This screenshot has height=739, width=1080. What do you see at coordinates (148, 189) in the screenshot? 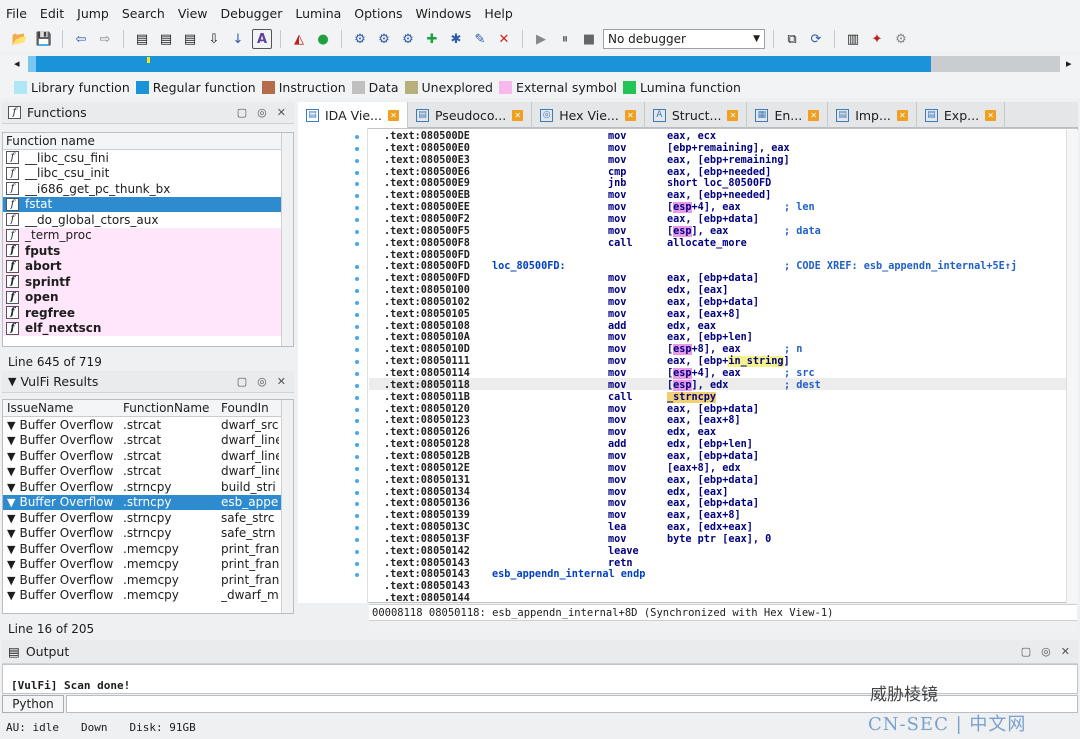
I see `function-row: f __i686_get_pc_thunk_bx` at bounding box center [148, 189].